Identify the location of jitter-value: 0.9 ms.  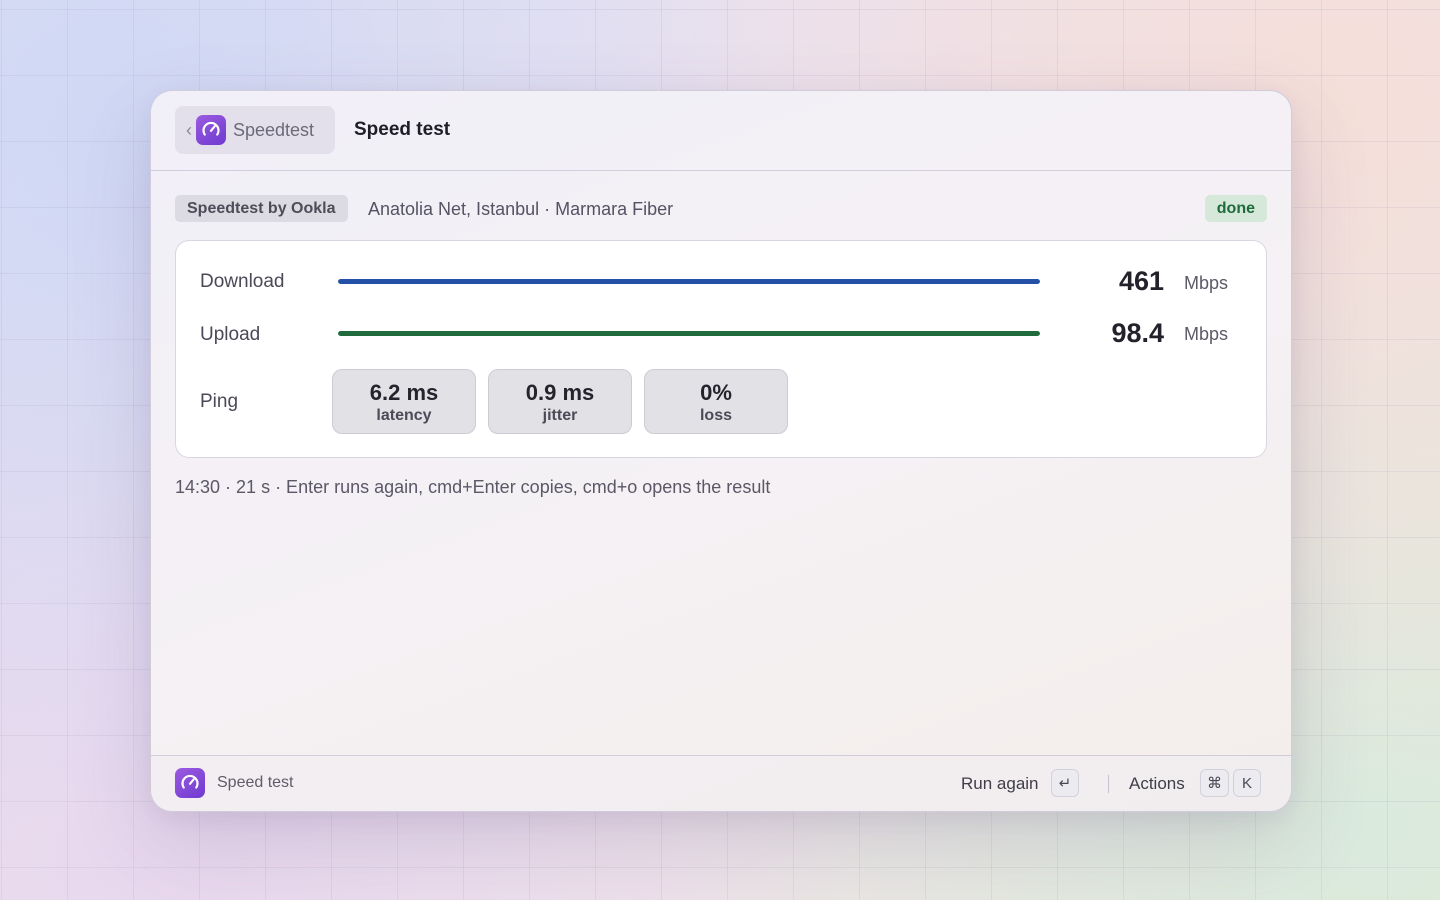
(560, 392).